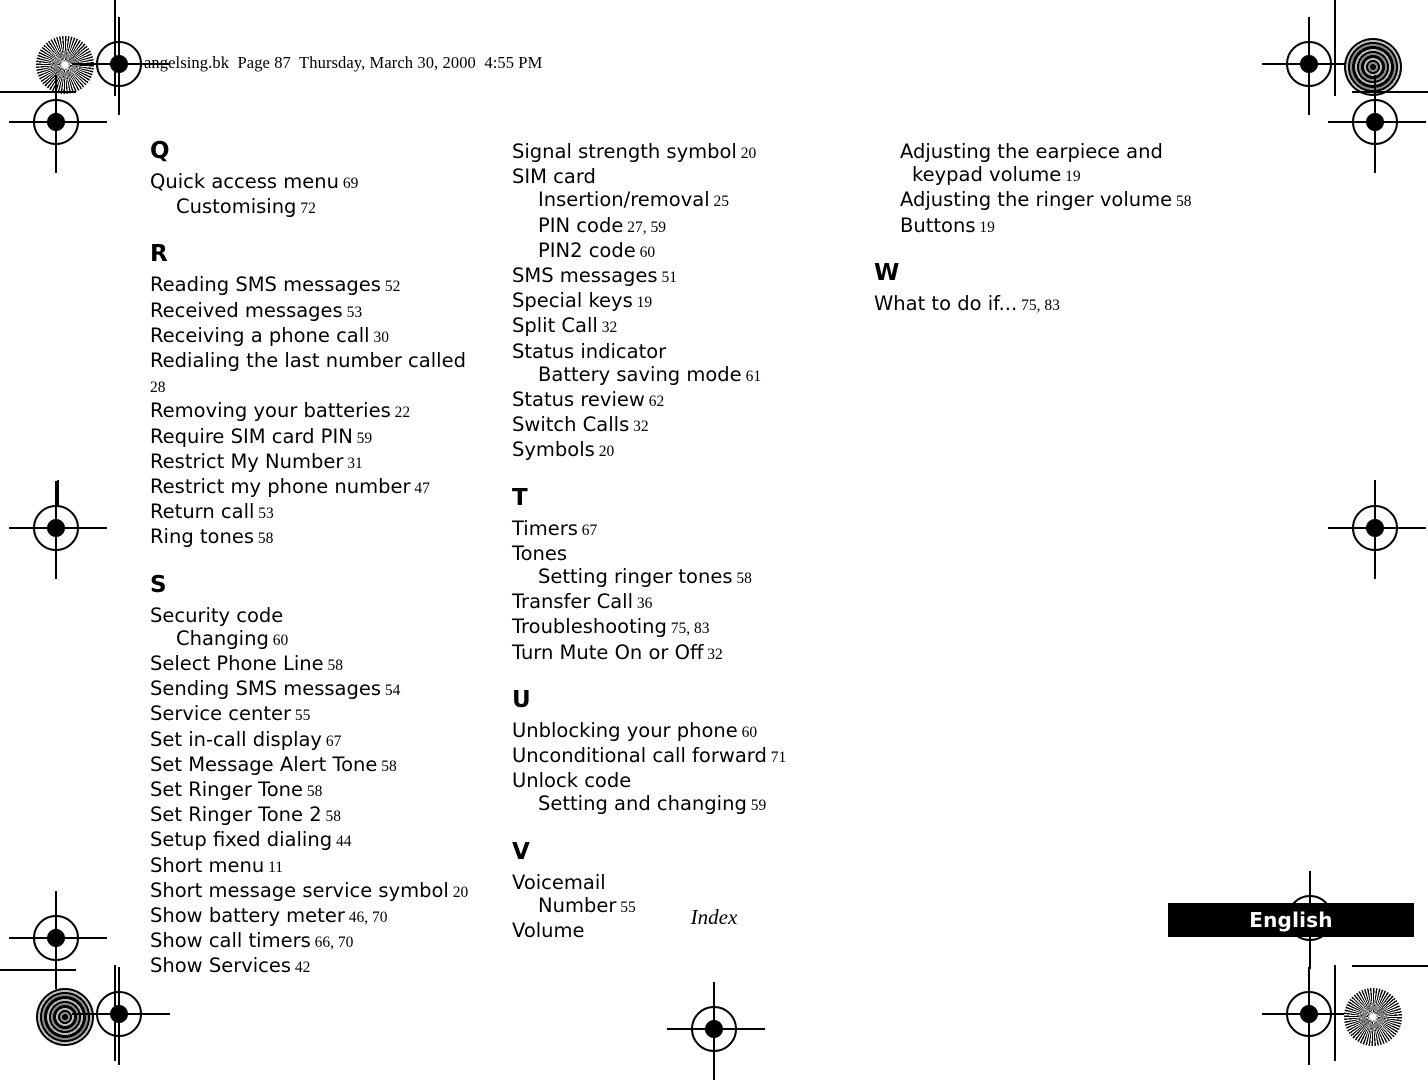  What do you see at coordinates (121, 1016) in the screenshot?
I see `registration-mark-bottom-left-inner` at bounding box center [121, 1016].